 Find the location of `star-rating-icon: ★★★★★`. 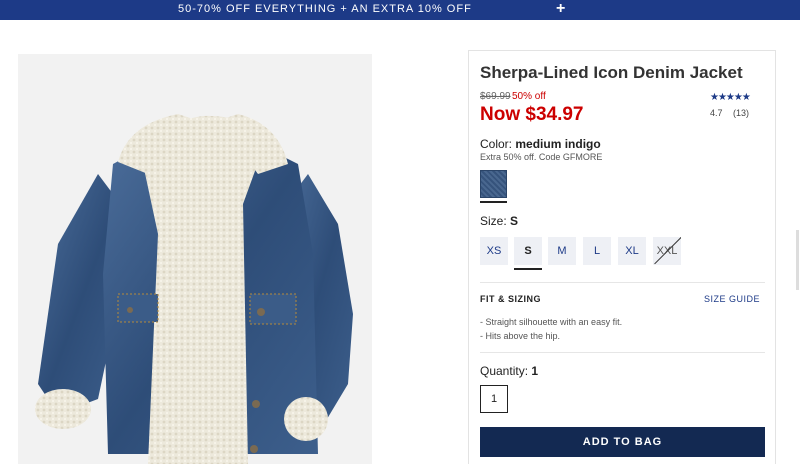

star-rating-icon: ★★★★★ is located at coordinates (730, 97).